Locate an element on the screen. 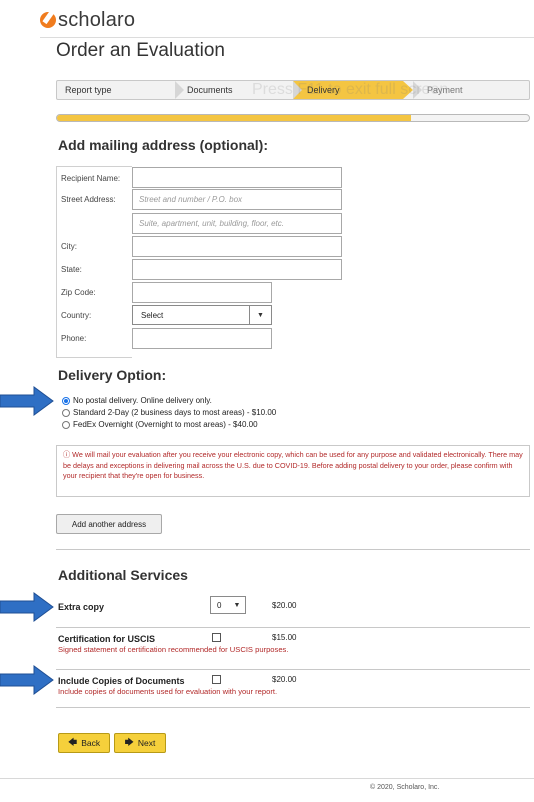 Image resolution: width=534 pixels, height=802 pixels. uscis-certification-label: Certification for USCIS is located at coordinates (107, 639).